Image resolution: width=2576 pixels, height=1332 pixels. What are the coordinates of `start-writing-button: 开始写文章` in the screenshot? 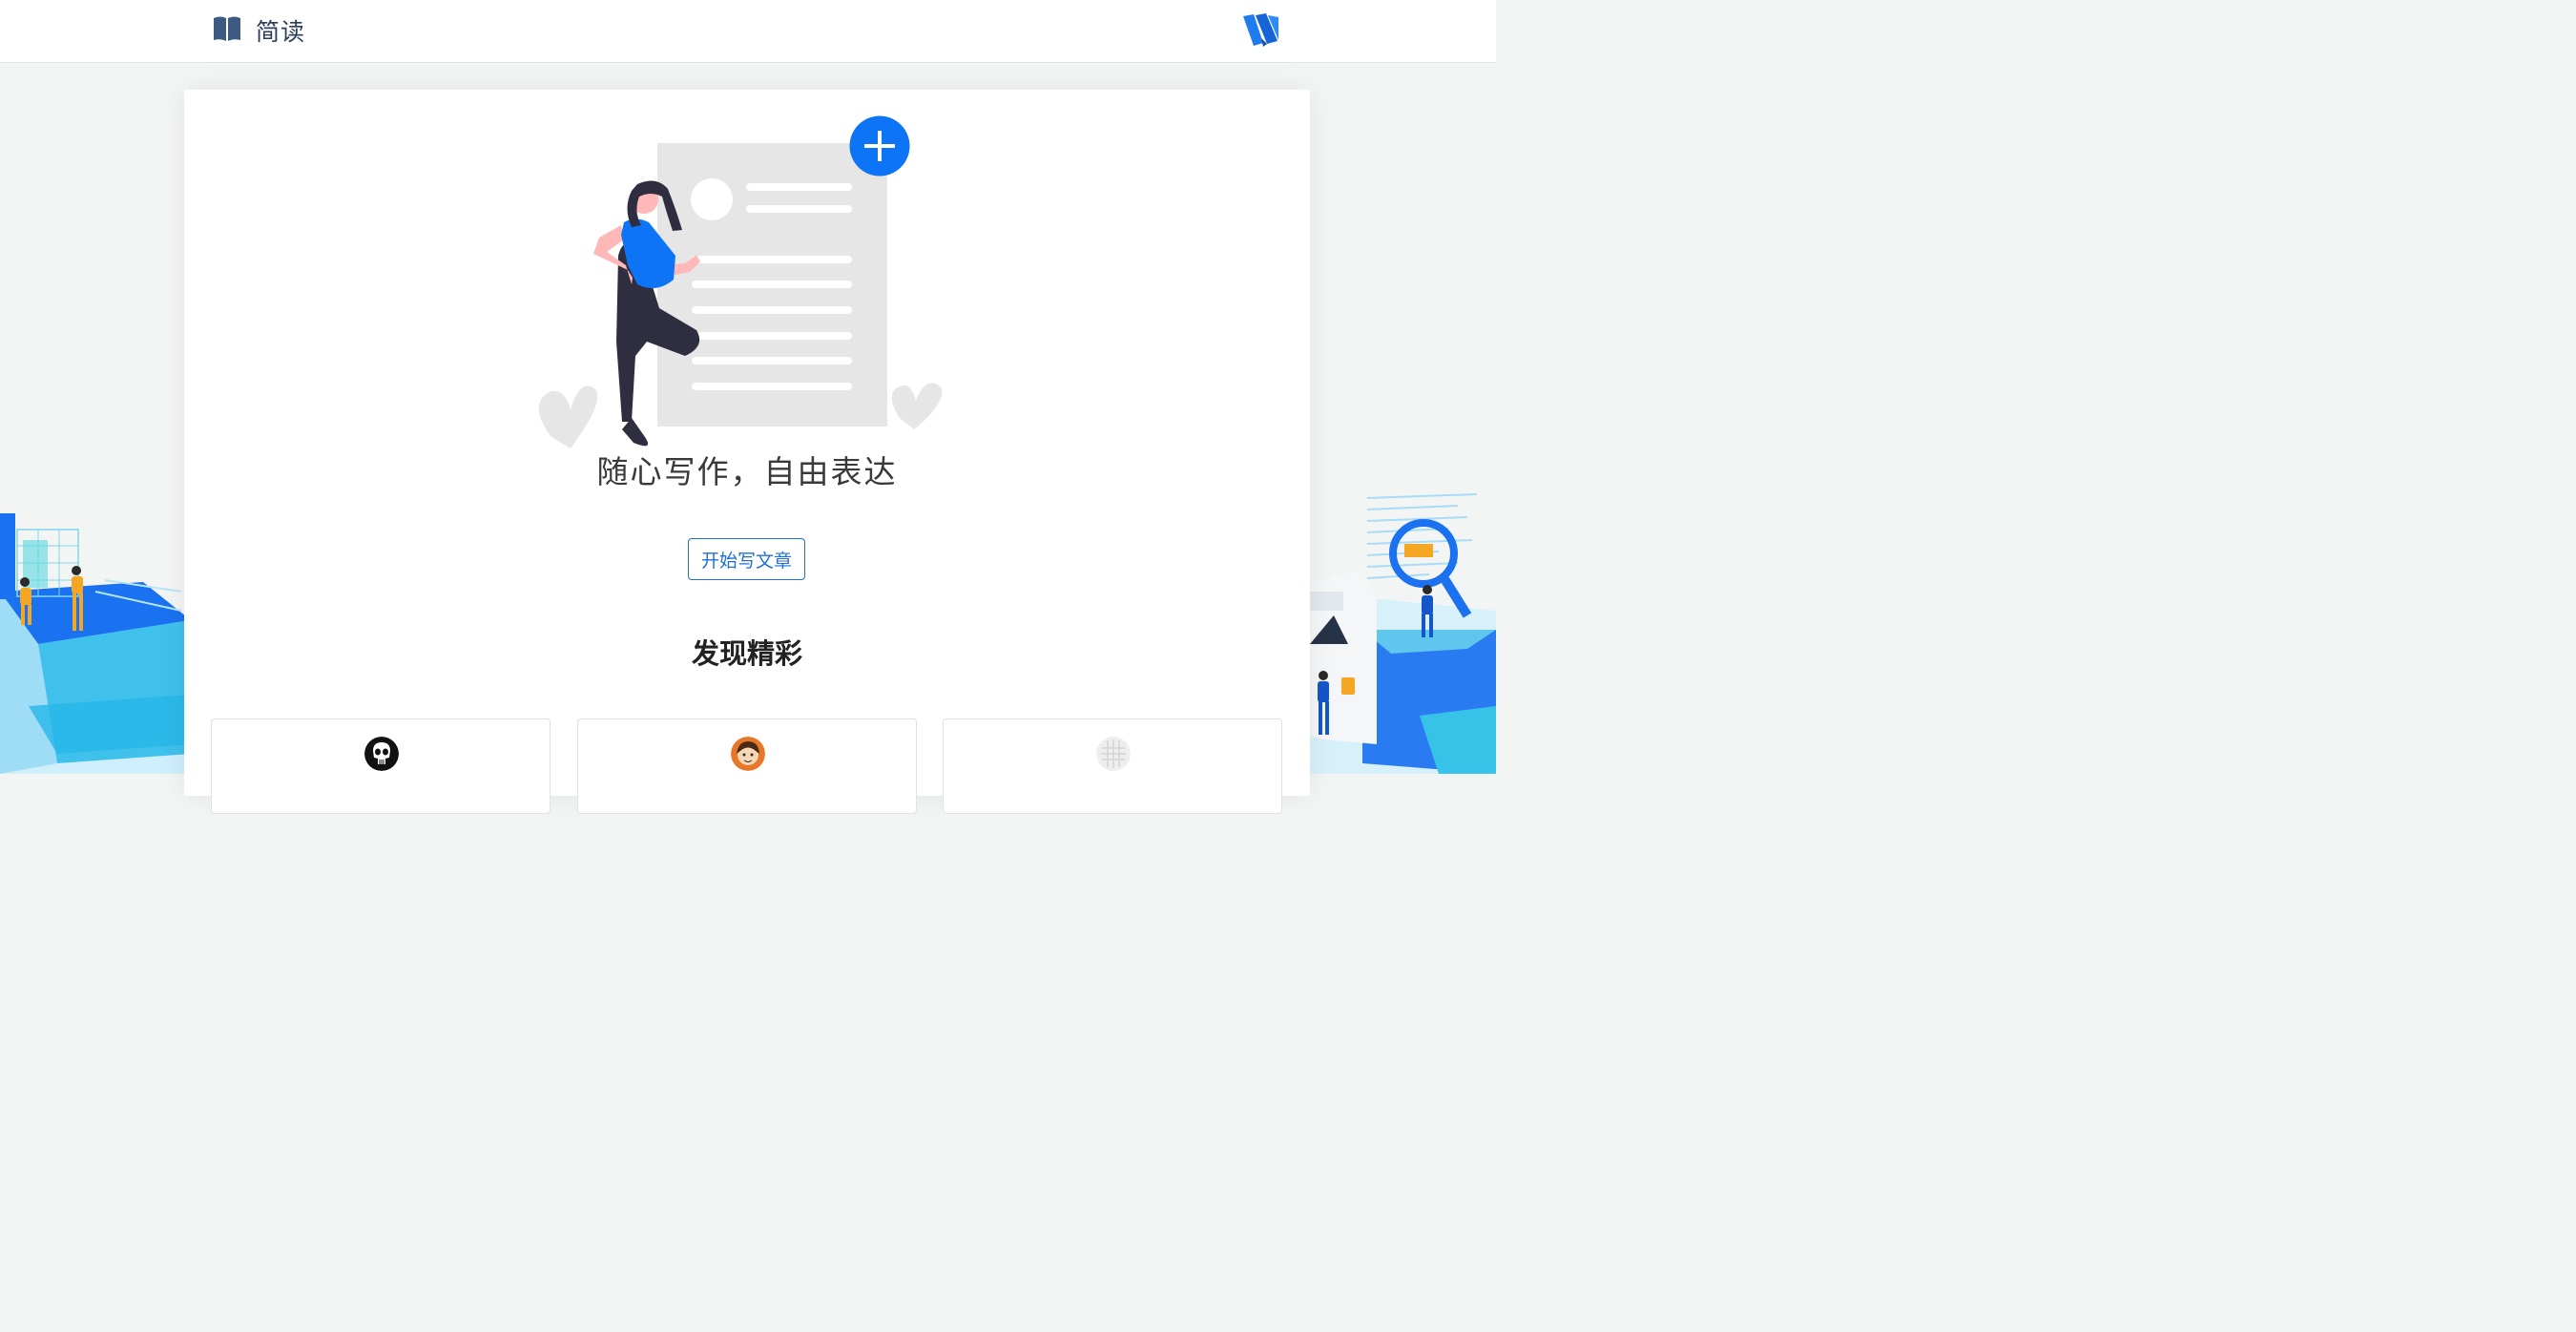 It's located at (746, 559).